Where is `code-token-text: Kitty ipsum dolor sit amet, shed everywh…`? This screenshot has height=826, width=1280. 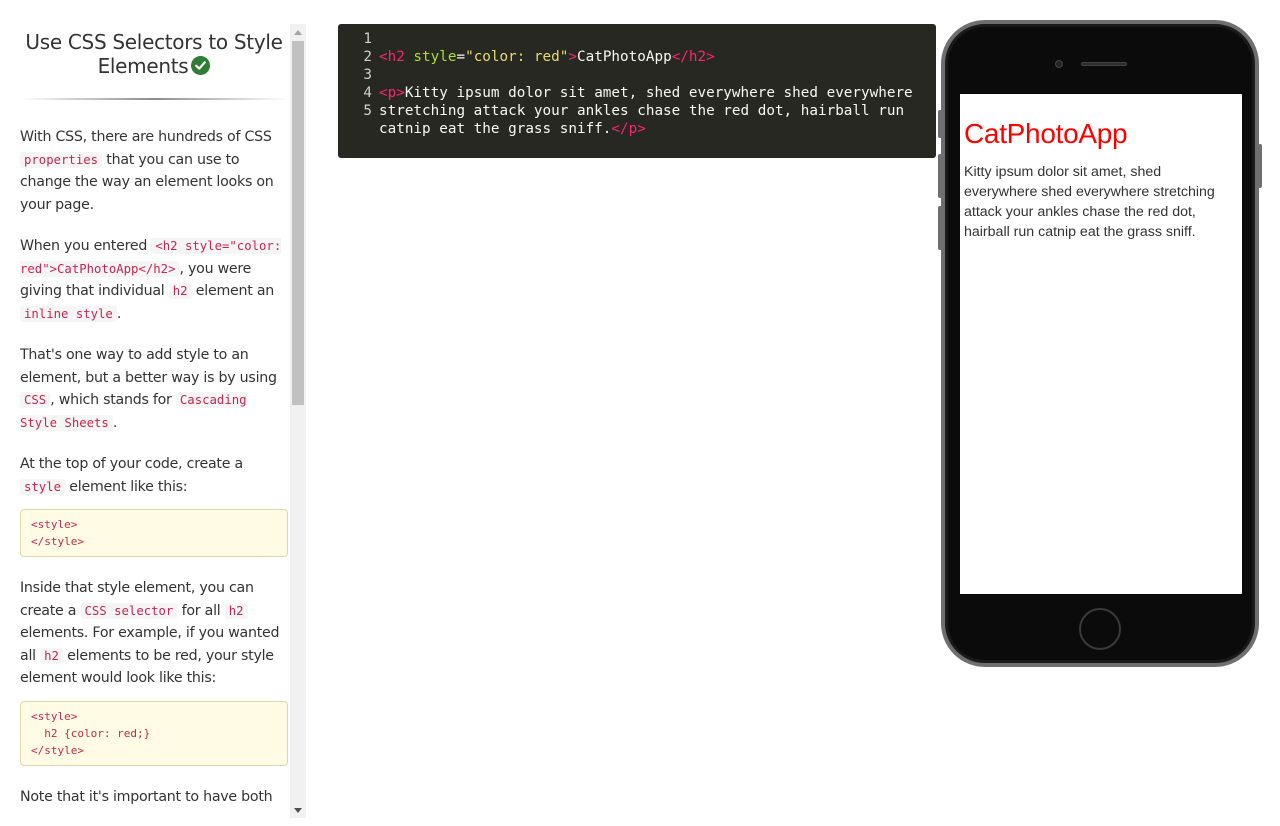
code-token-text: Kitty ipsum dolor sit amet, shed everywh… is located at coordinates (650, 111).